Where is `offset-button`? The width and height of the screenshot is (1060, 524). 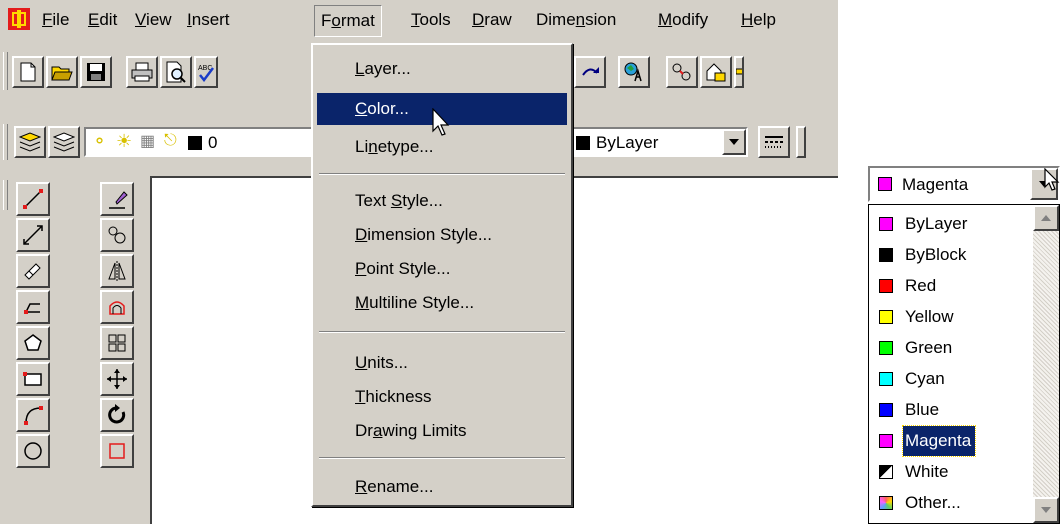
offset-button is located at coordinates (117, 307).